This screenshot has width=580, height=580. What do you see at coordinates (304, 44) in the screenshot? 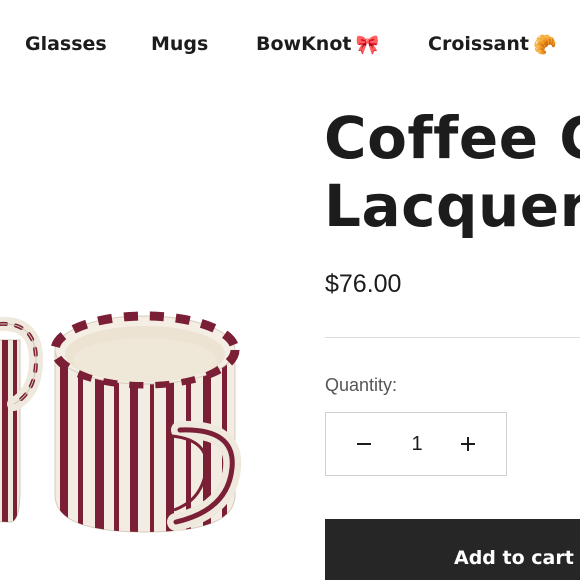
I see `nav-item-label: BowKnot` at bounding box center [304, 44].